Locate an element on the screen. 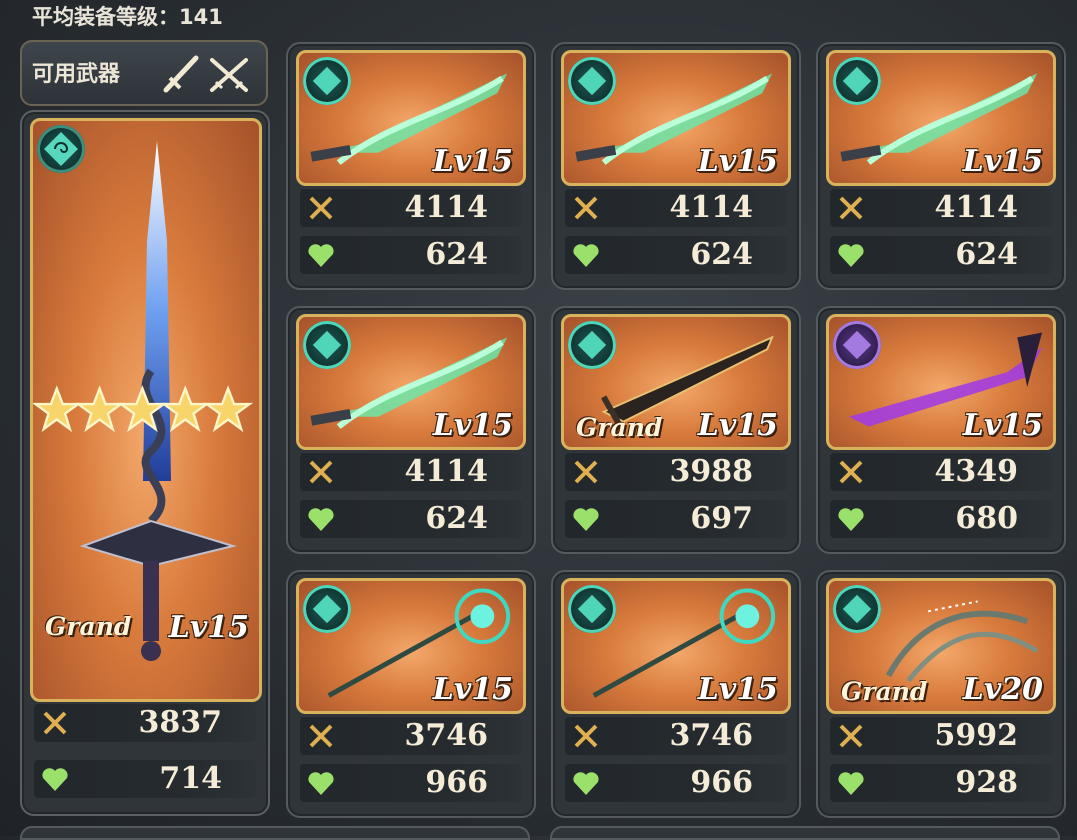 The image size is (1077, 840). dark-element-icon is located at coordinates (857, 345).